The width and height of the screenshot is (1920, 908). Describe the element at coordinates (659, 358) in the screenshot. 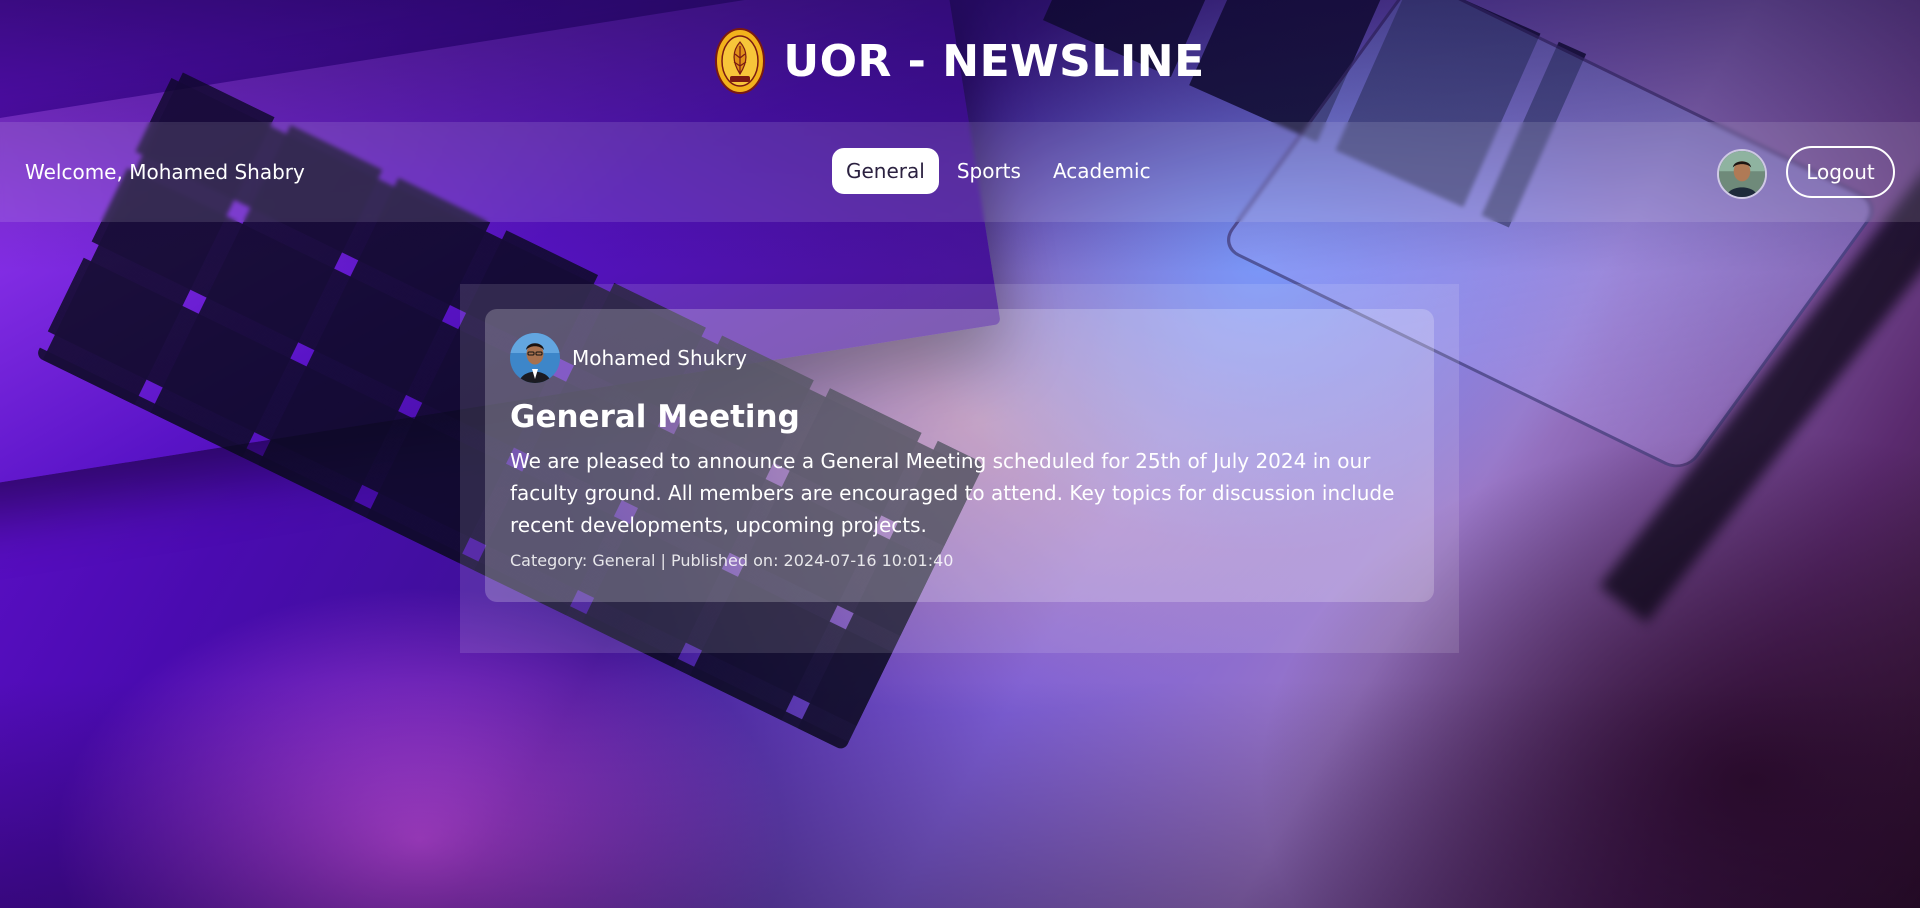

I see `author-name: Mohamed Shukry` at that location.